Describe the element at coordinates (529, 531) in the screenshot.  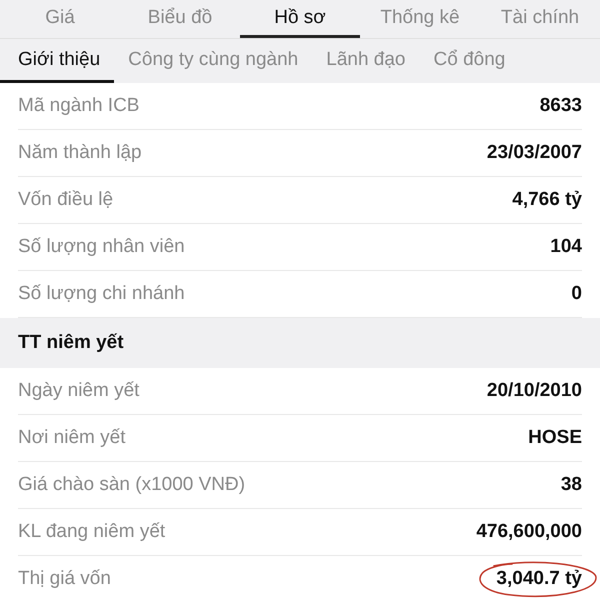
I see `row-value: 476,600,000` at that location.